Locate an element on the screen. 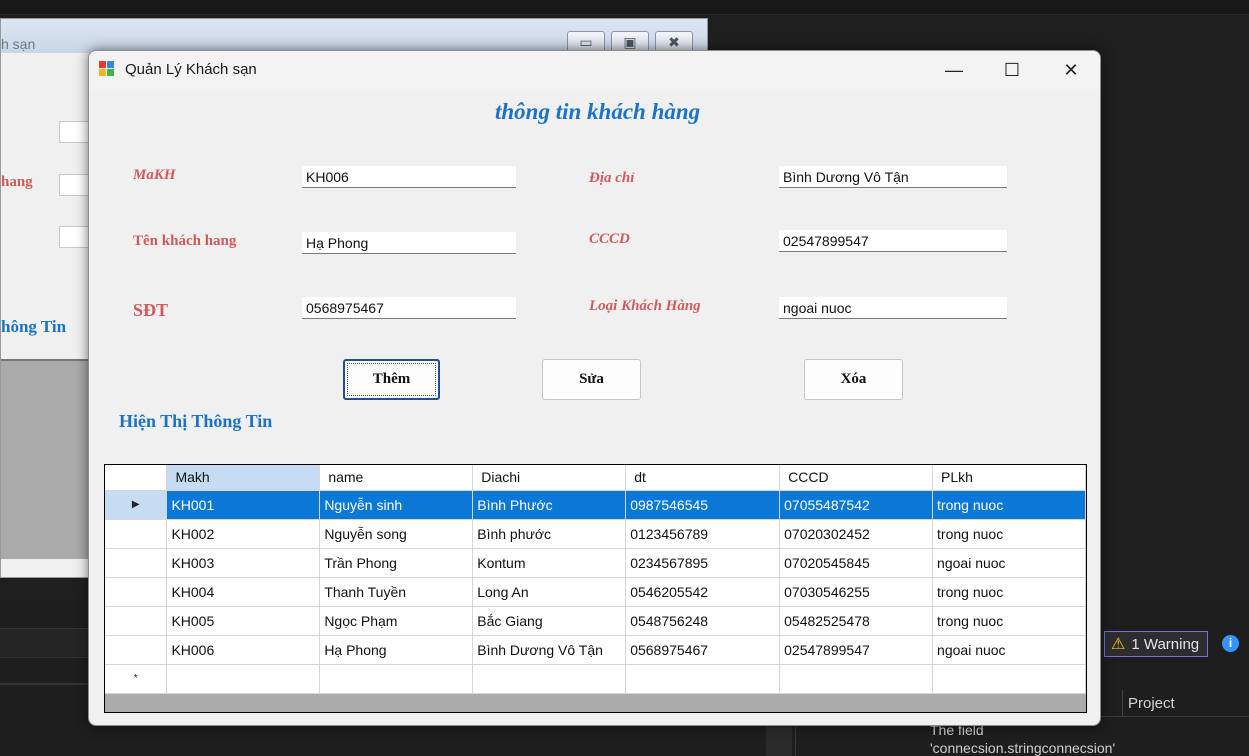 The width and height of the screenshot is (1249, 756). cell-diachi: Bình phước is located at coordinates (549, 534).